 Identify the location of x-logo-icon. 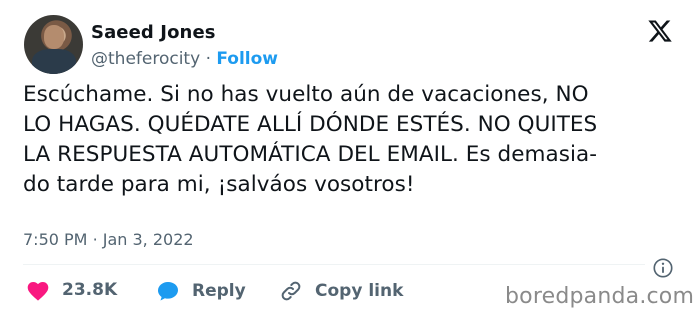
(660, 31).